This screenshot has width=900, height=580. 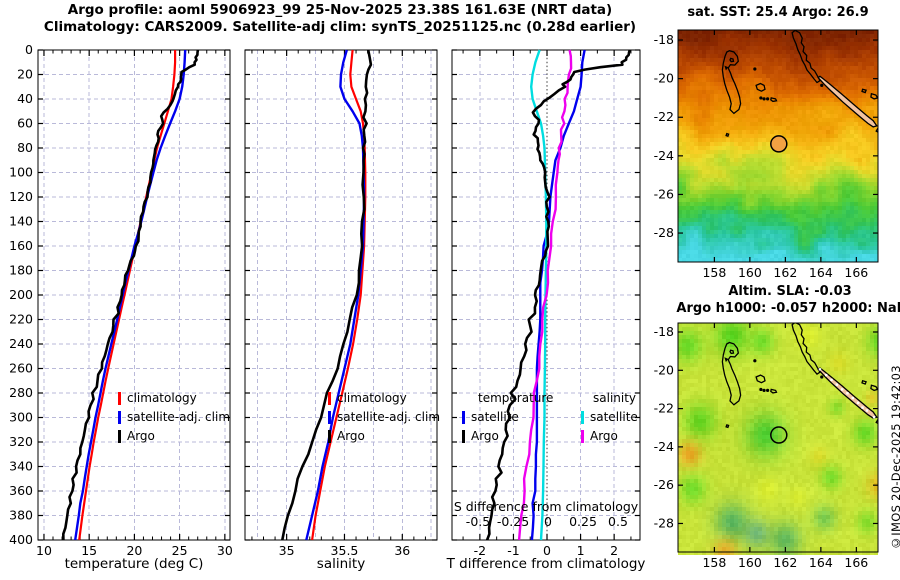 I want to click on svg-text: 0, so click(x=29, y=49).